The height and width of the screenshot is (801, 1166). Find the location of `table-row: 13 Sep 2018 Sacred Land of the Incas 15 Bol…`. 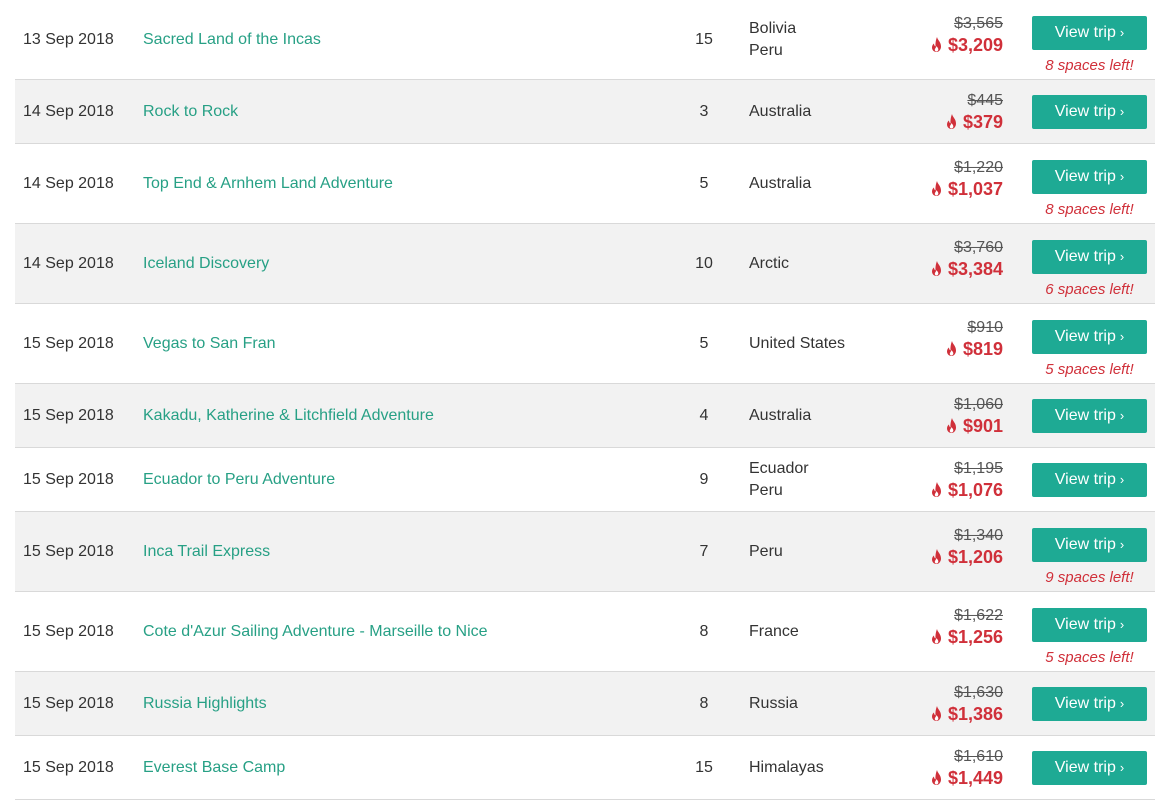

table-row: 13 Sep 2018 Sacred Land of the Incas 15 Bol… is located at coordinates (585, 40).